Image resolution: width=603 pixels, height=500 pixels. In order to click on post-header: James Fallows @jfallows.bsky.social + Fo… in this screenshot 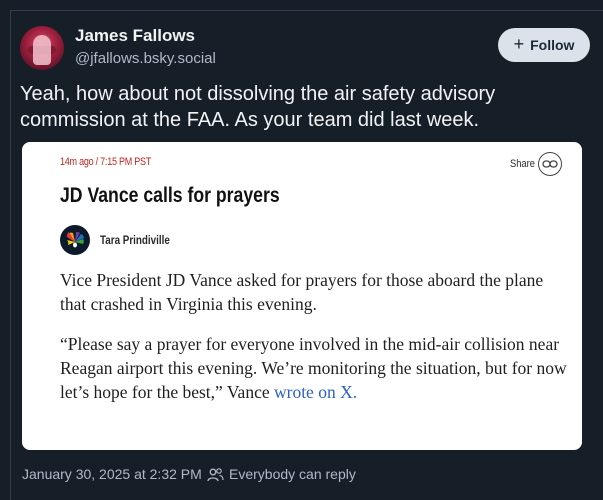, I will do `click(305, 46)`.